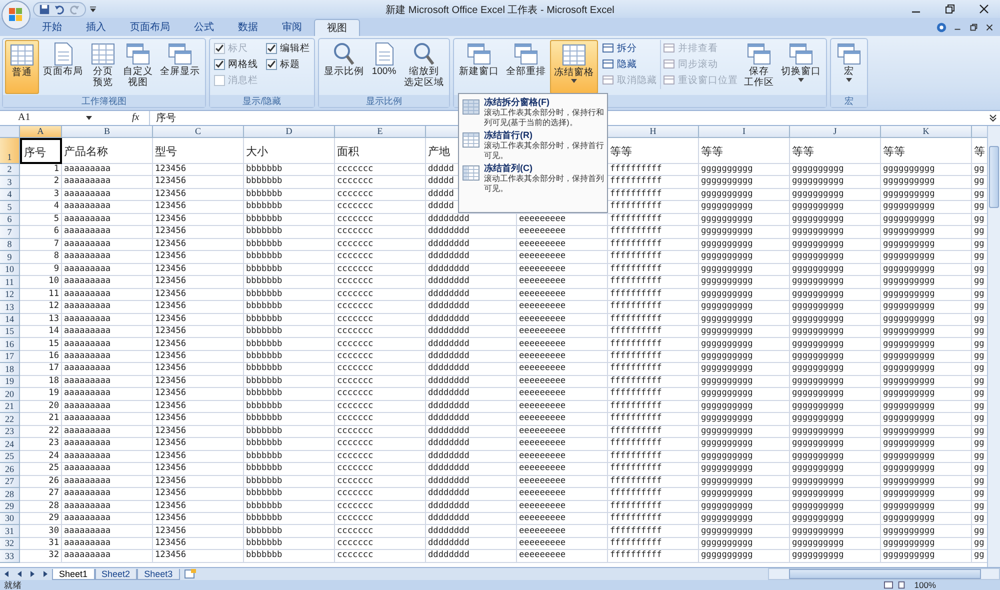 Image resolution: width=1000 pixels, height=590 pixels. What do you see at coordinates (10, 469) in the screenshot?
I see `row-header: 26` at bounding box center [10, 469].